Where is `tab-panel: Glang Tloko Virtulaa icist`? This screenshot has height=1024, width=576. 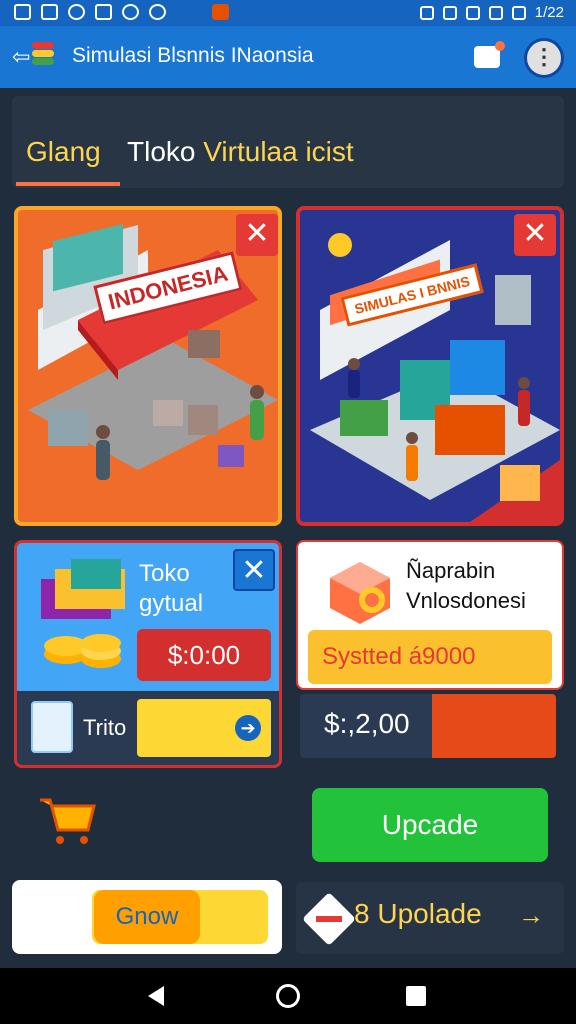
tab-panel: Glang Tloko Virtulaa icist is located at coordinates (288, 142).